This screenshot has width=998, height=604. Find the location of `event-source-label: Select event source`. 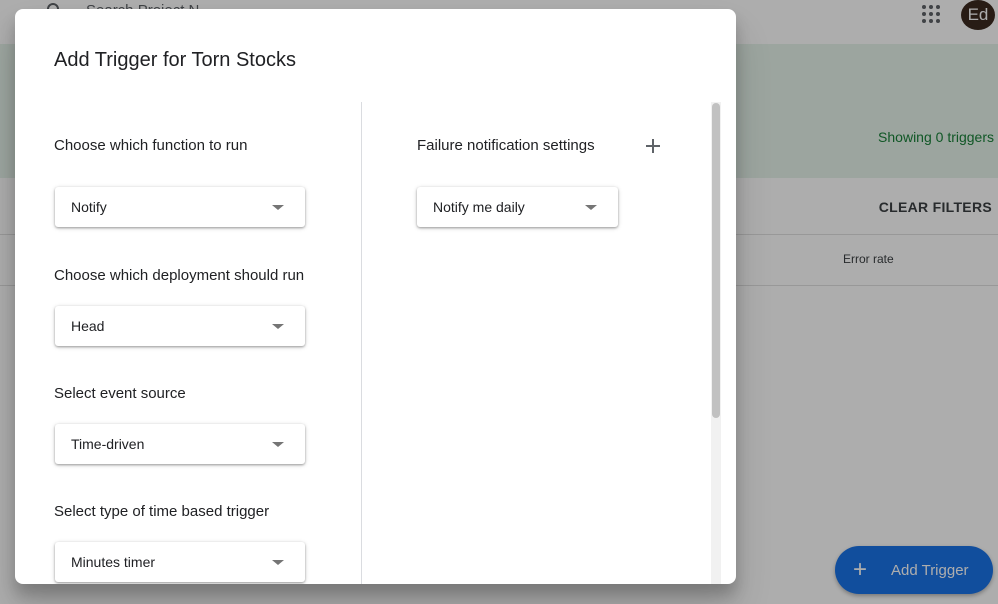

event-source-label: Select event source is located at coordinates (120, 393).